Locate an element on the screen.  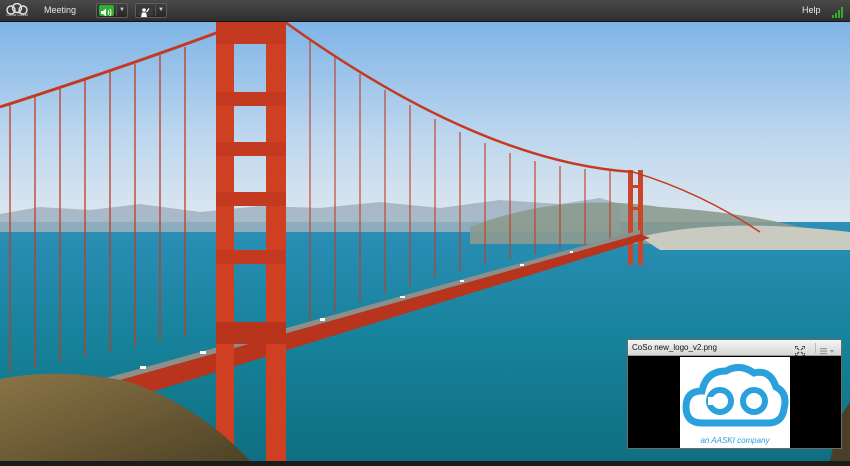
shared-logo-image: an AASKI company is located at coordinates (735, 402).